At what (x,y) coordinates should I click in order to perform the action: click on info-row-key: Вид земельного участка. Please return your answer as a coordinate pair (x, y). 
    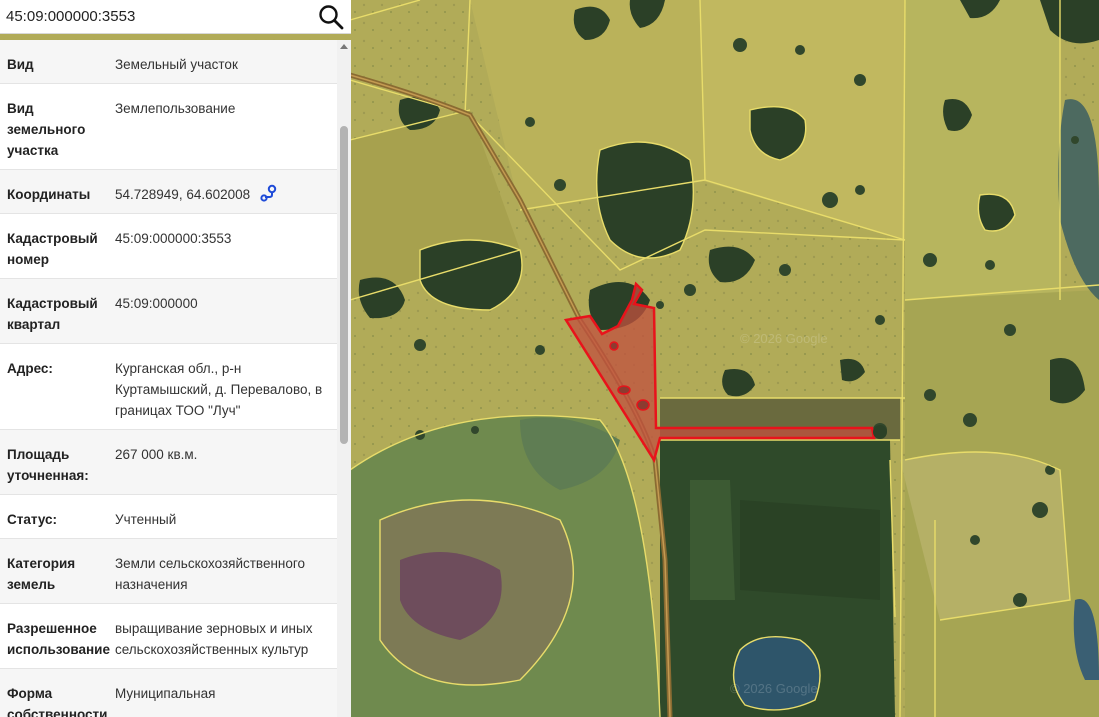
    Looking at the image, I should click on (46, 129).